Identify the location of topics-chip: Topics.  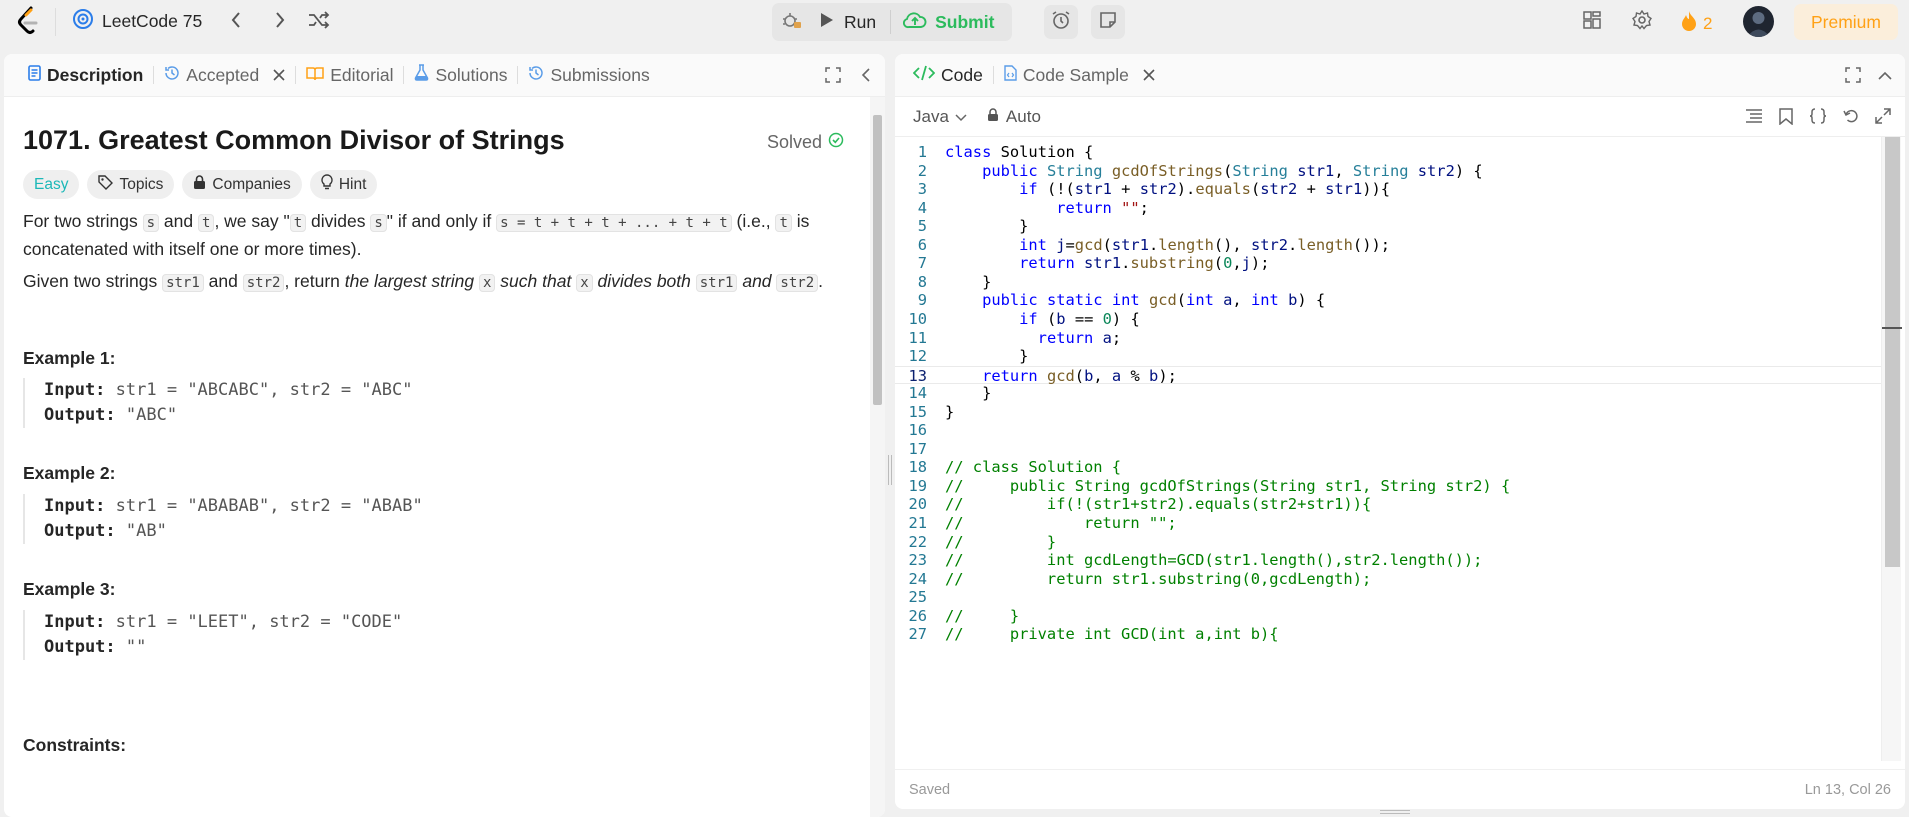
(131, 184).